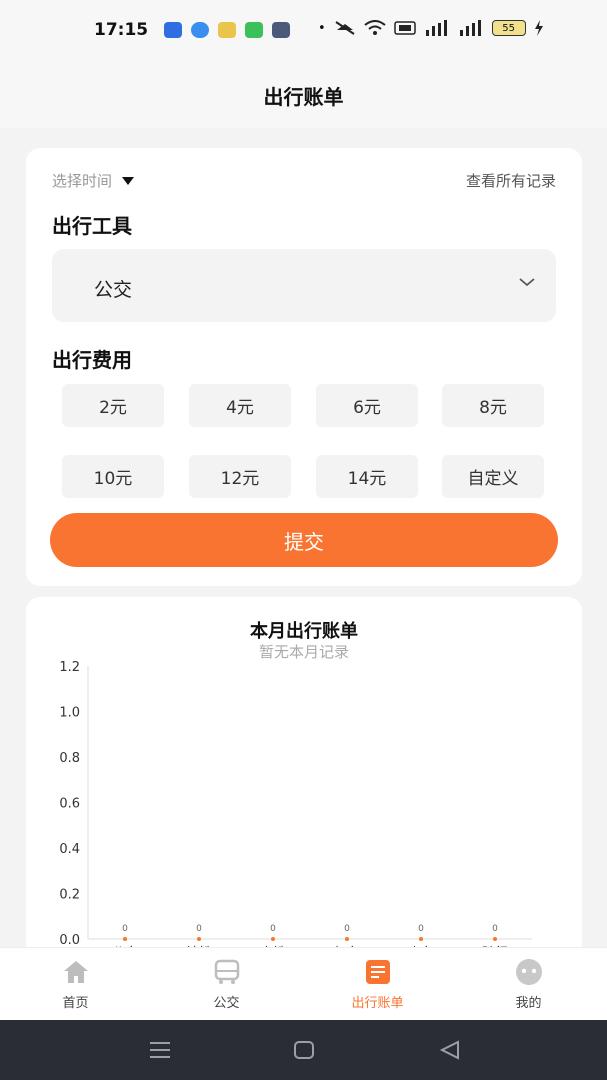 The height and width of the screenshot is (1080, 607). Describe the element at coordinates (404, 28) in the screenshot. I see `hd-icon` at that location.